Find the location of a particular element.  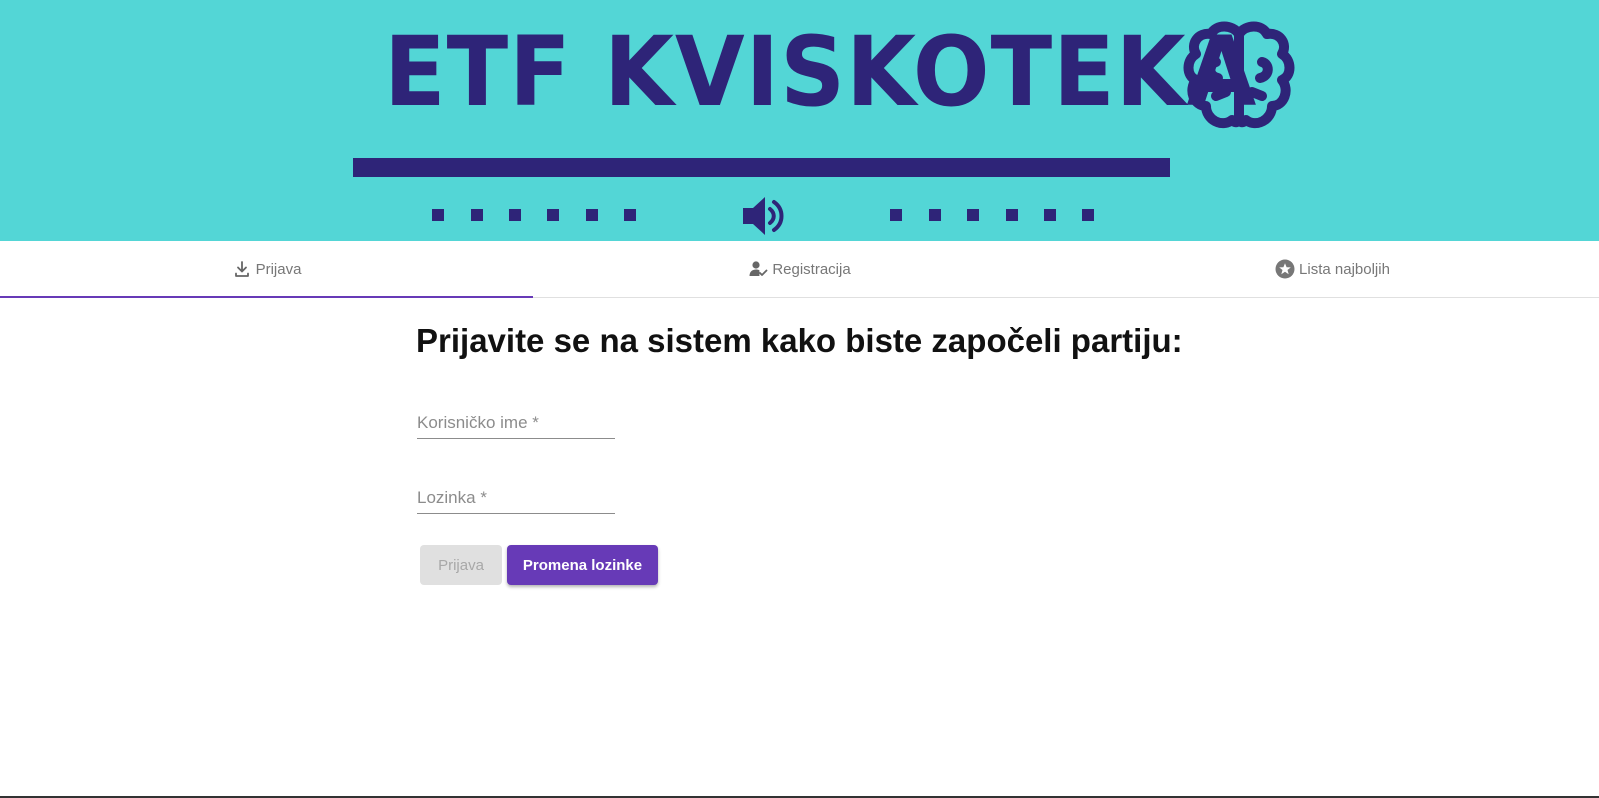

brain-icon is located at coordinates (1239, 75).